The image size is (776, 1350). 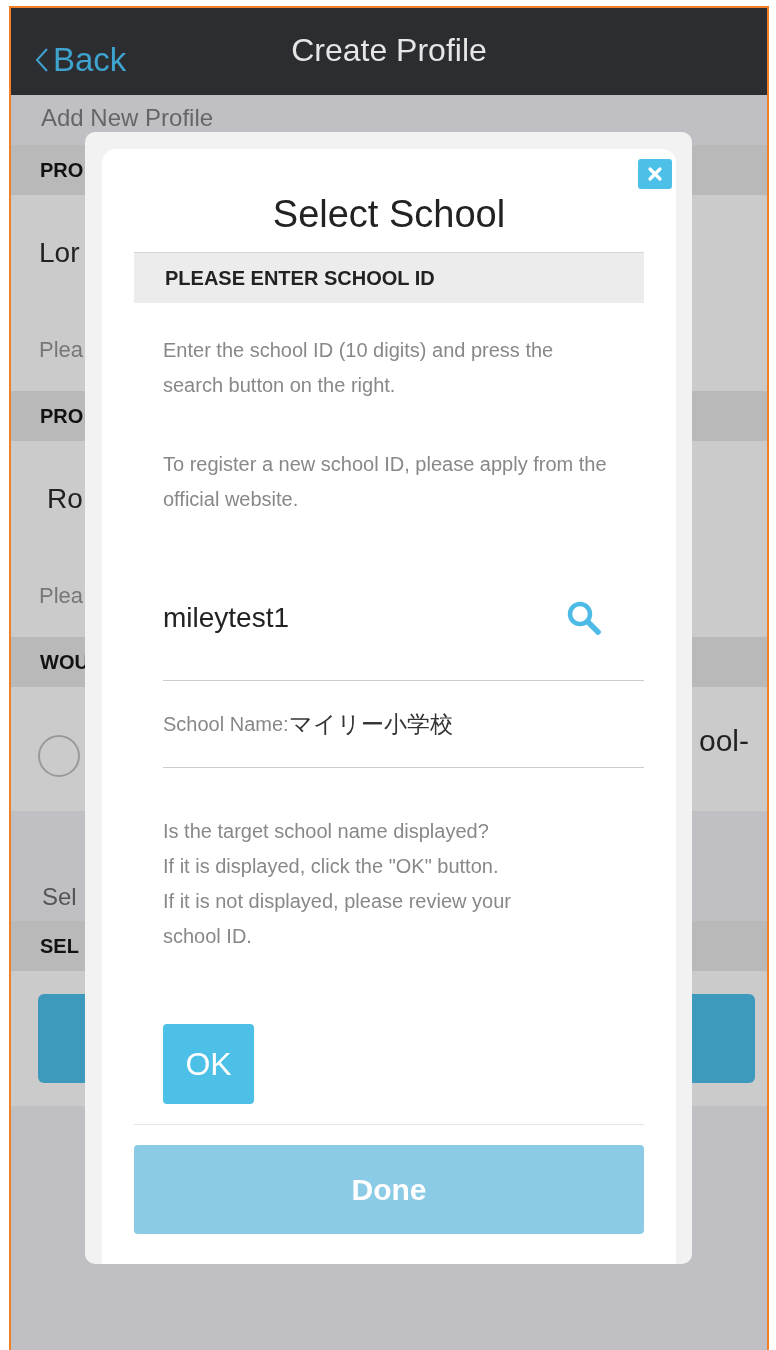 What do you see at coordinates (300, 278) in the screenshot?
I see `section-title: PLEASE ENTER SCHOOL ID` at bounding box center [300, 278].